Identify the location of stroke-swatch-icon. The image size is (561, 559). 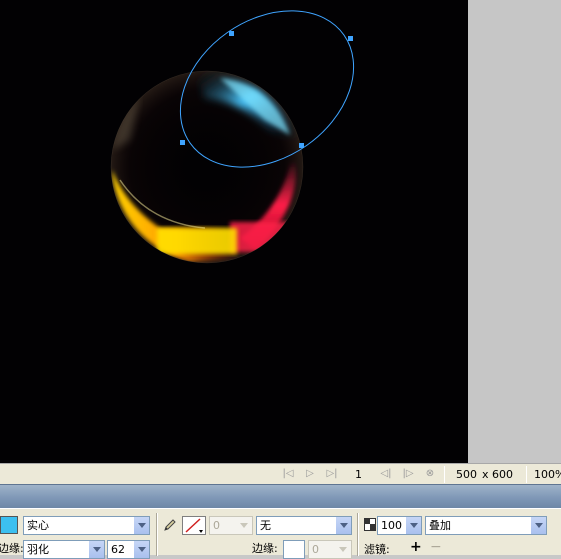
(194, 525).